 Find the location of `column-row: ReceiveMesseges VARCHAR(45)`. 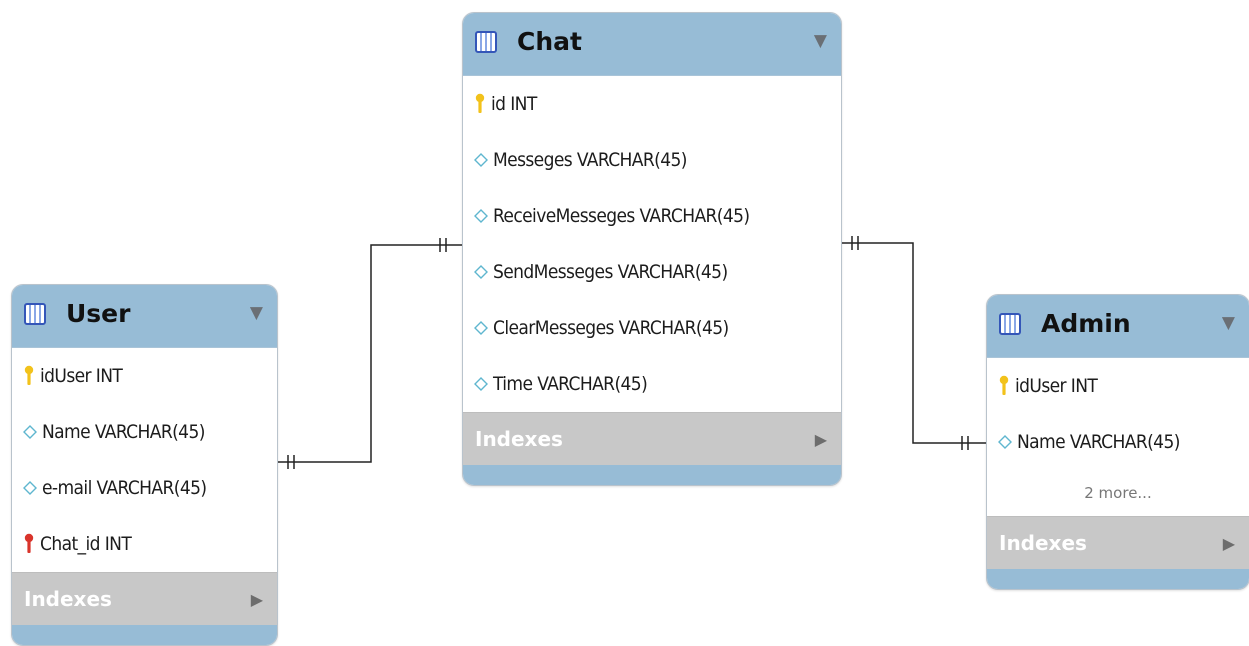

column-row: ReceiveMesseges VARCHAR(45) is located at coordinates (652, 216).